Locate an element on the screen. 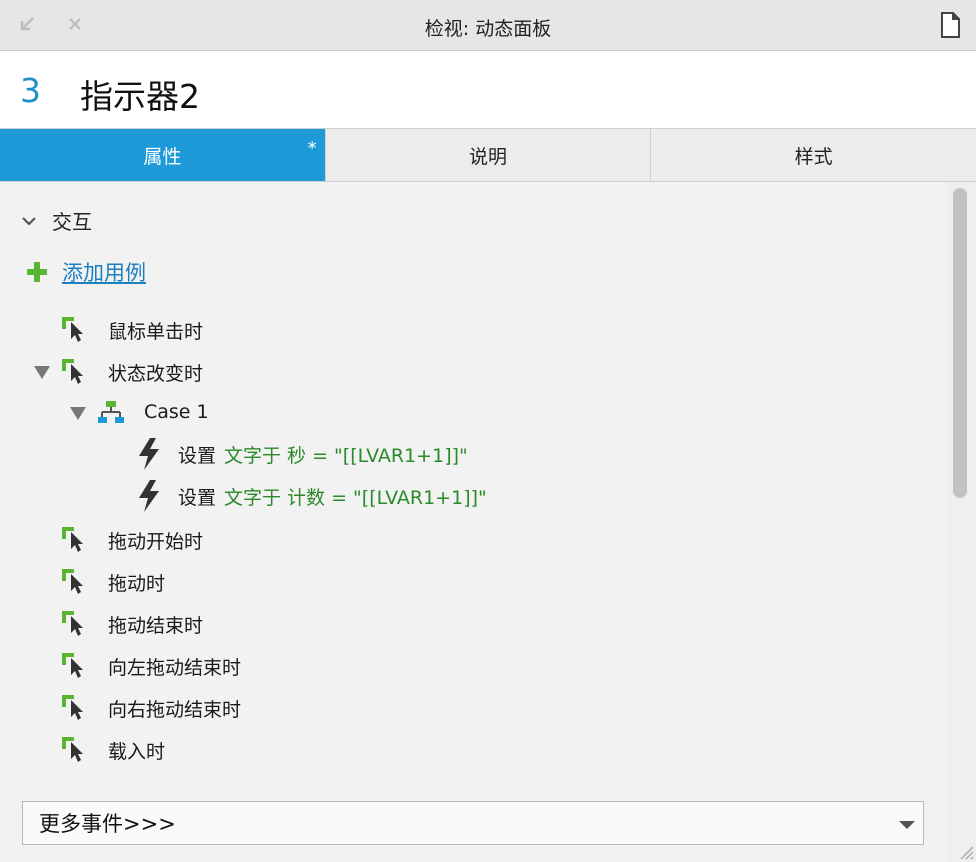 The width and height of the screenshot is (976, 862). event-item: 状态改变时 is located at coordinates (132, 372).